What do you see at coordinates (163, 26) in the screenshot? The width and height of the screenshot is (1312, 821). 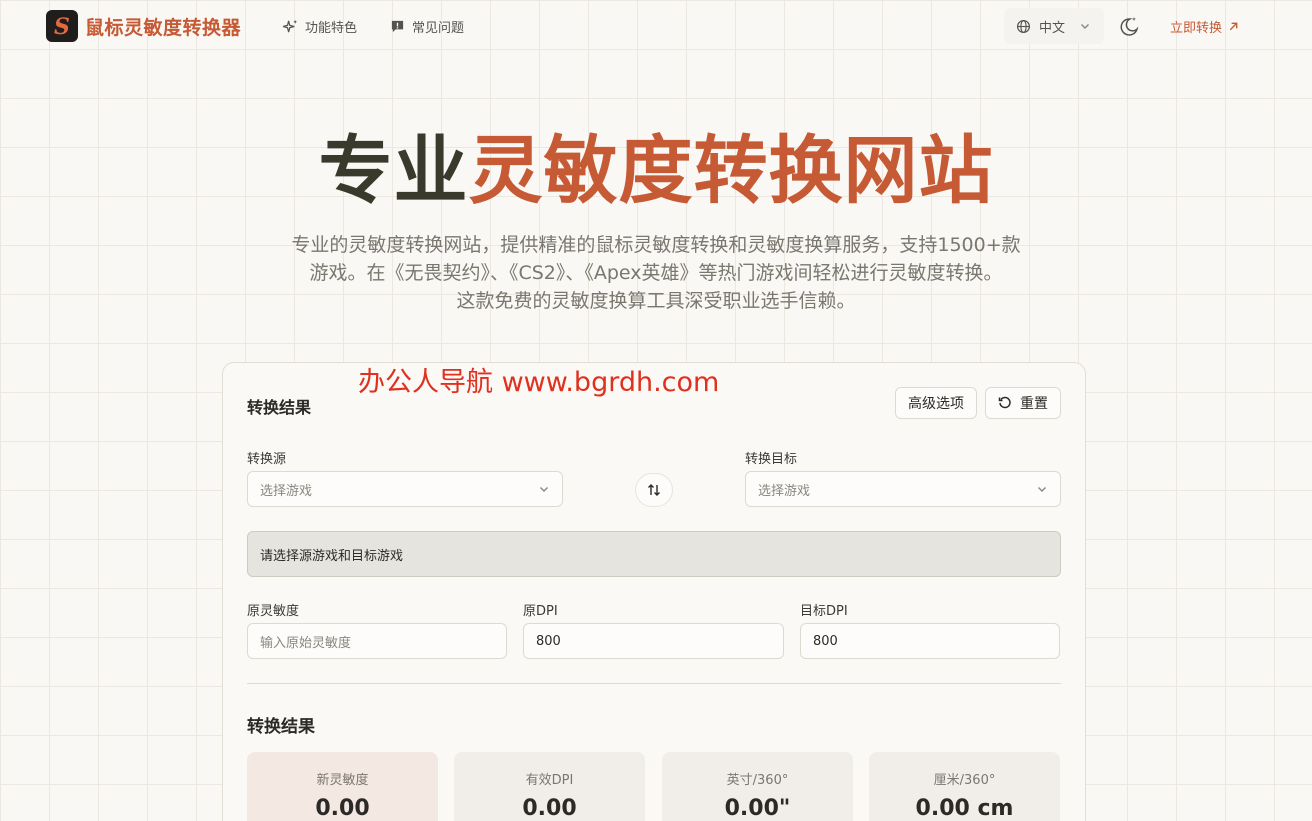 I see `brand-name: 鼠标灵敏度转换器` at bounding box center [163, 26].